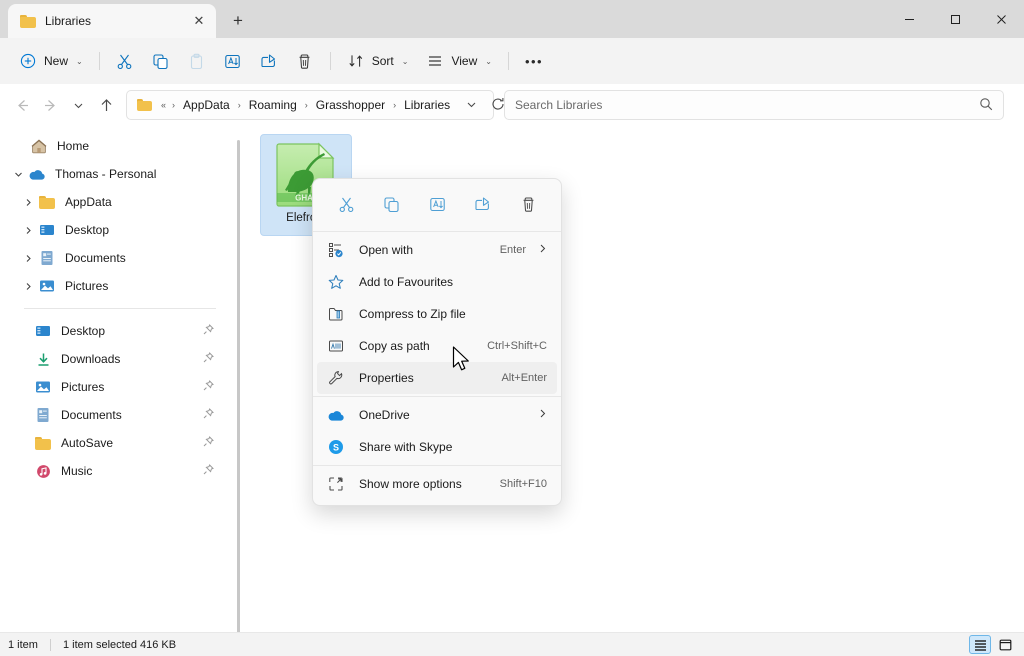  I want to click on context-menu-item-copy-as-path: Copy as path Ctrl+Shift+C, so click(437, 346).